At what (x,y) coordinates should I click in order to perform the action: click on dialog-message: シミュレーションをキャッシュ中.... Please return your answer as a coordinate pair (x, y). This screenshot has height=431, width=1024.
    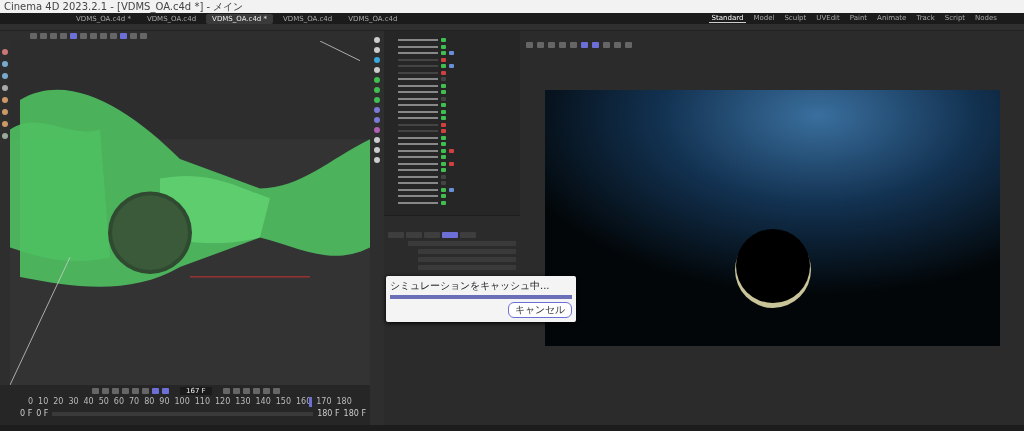
    Looking at the image, I should click on (470, 285).